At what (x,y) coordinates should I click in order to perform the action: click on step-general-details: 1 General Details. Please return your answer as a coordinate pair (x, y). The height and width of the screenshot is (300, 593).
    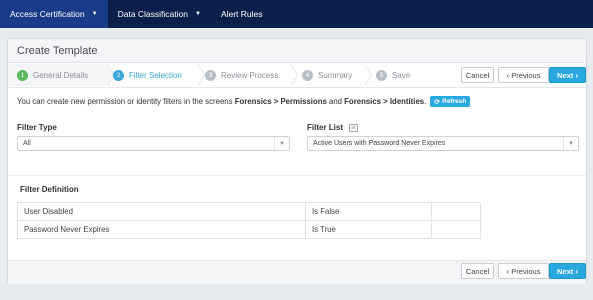
    Looking at the image, I should click on (52, 75).